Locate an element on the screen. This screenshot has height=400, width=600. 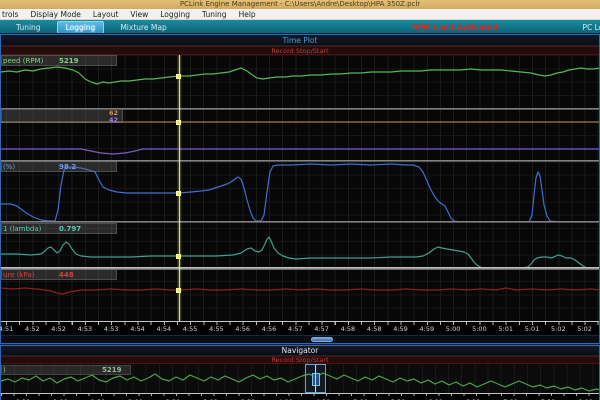
cursor-marker-tp is located at coordinates (178, 193).